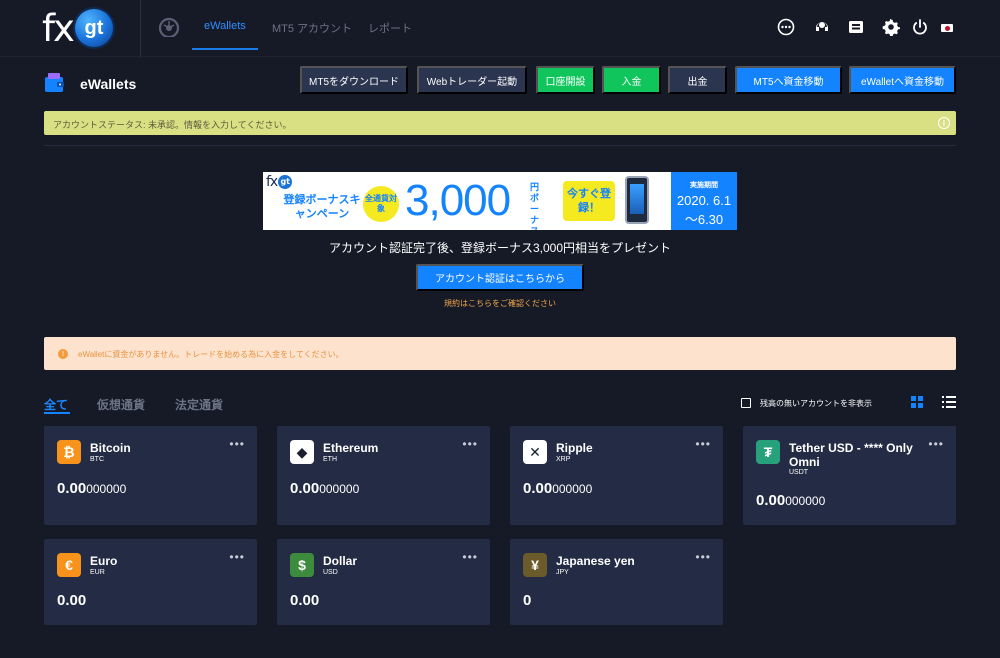 The width and height of the screenshot is (1000, 658). I want to click on hide-empty-label: 残高の無いアカウントを非表示, so click(816, 403).